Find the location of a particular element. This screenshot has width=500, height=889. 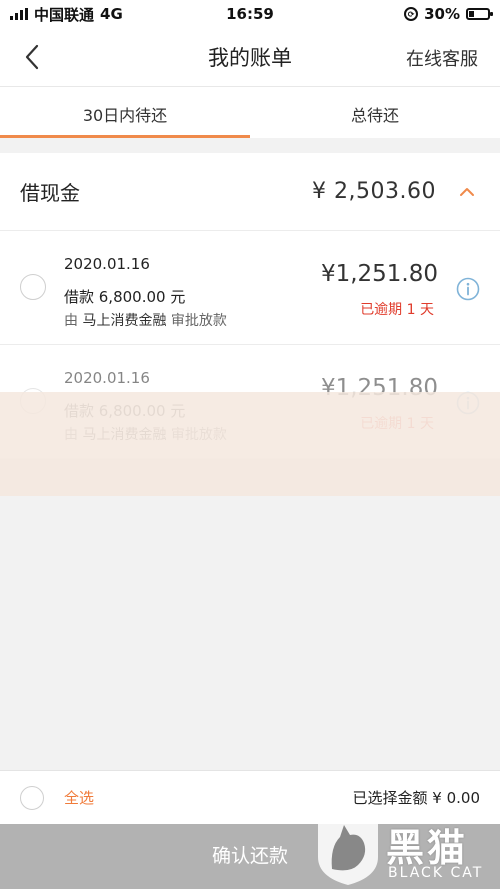

section-header: 借现金 ¥ 2,503.60 is located at coordinates (250, 192).